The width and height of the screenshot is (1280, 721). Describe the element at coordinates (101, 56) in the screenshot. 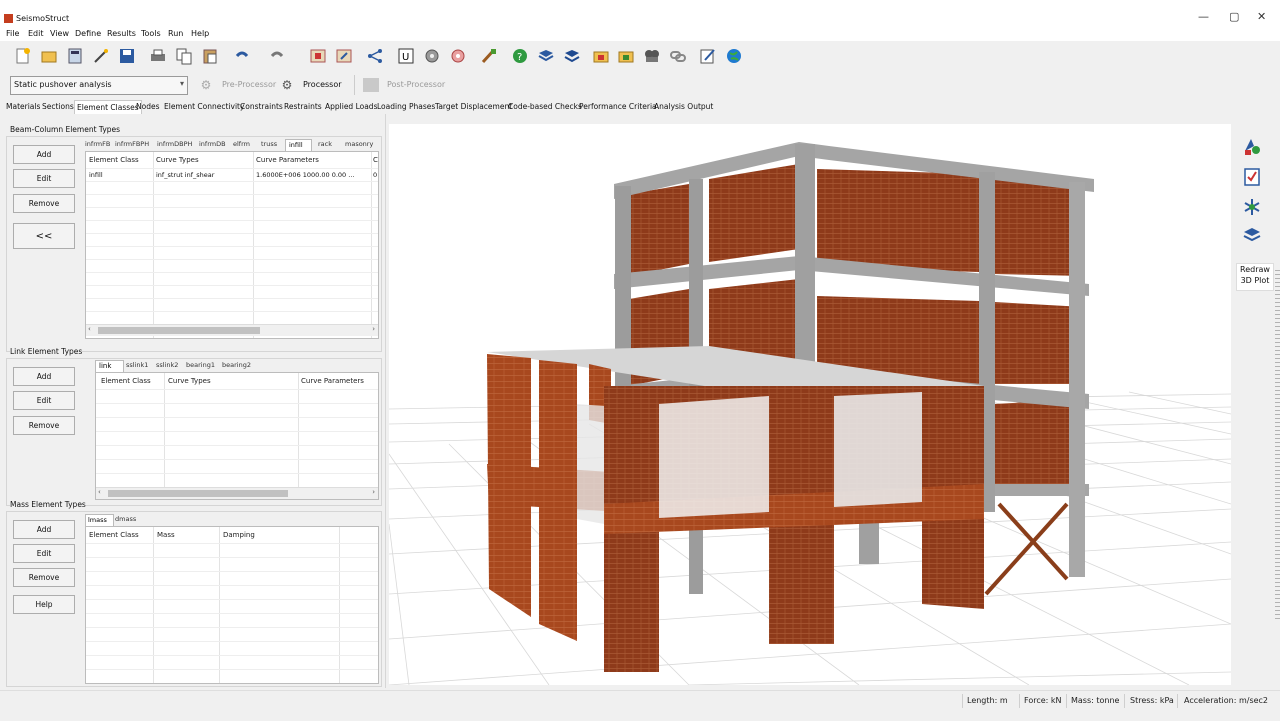

I see `wizard-icon` at that location.